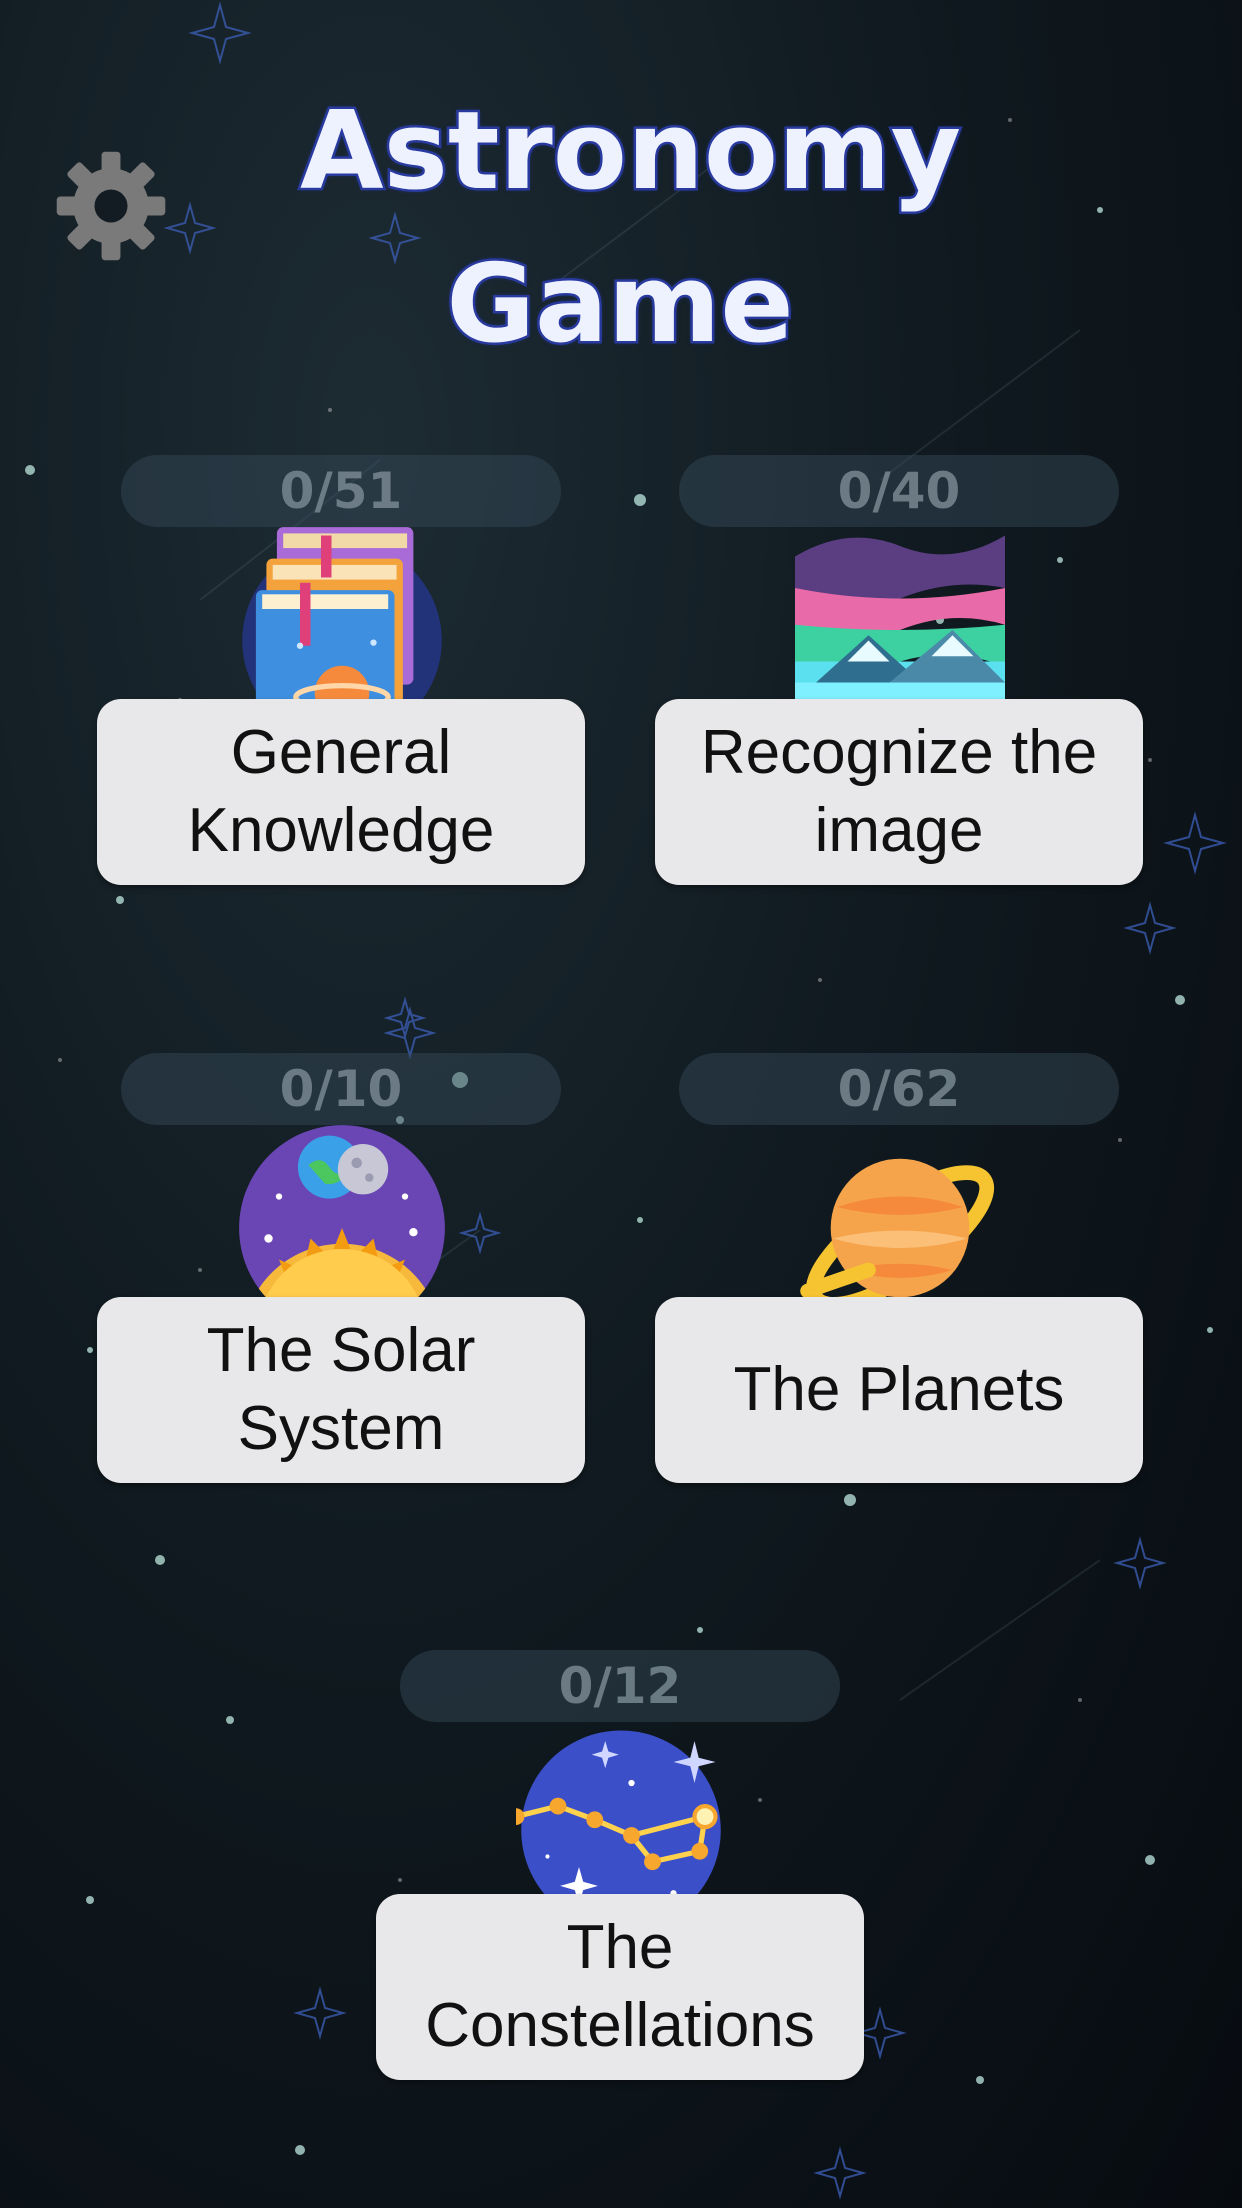 The image size is (1242, 2208). I want to click on button-label: The Constellations, so click(620, 1986).